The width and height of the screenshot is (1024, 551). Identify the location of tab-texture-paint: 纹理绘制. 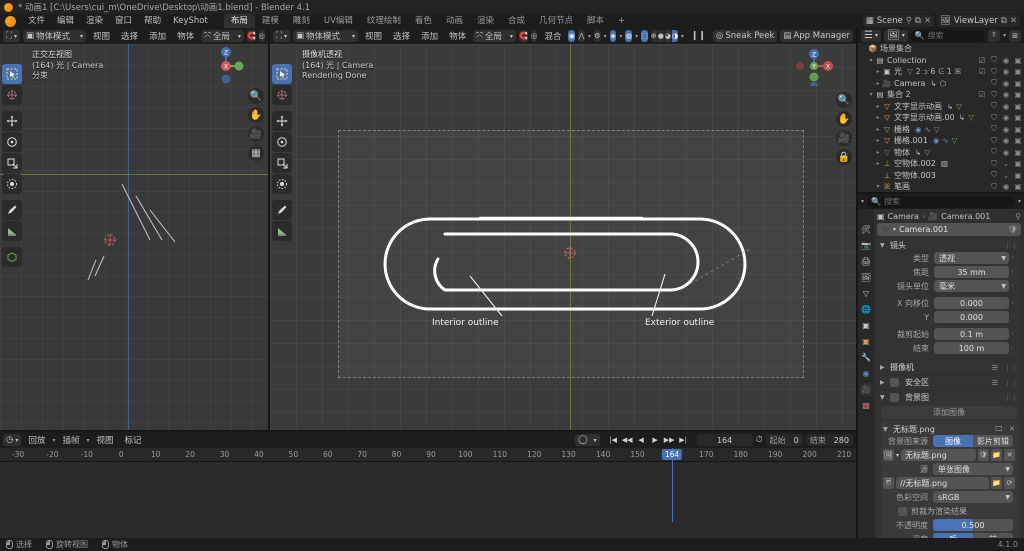
(384, 21).